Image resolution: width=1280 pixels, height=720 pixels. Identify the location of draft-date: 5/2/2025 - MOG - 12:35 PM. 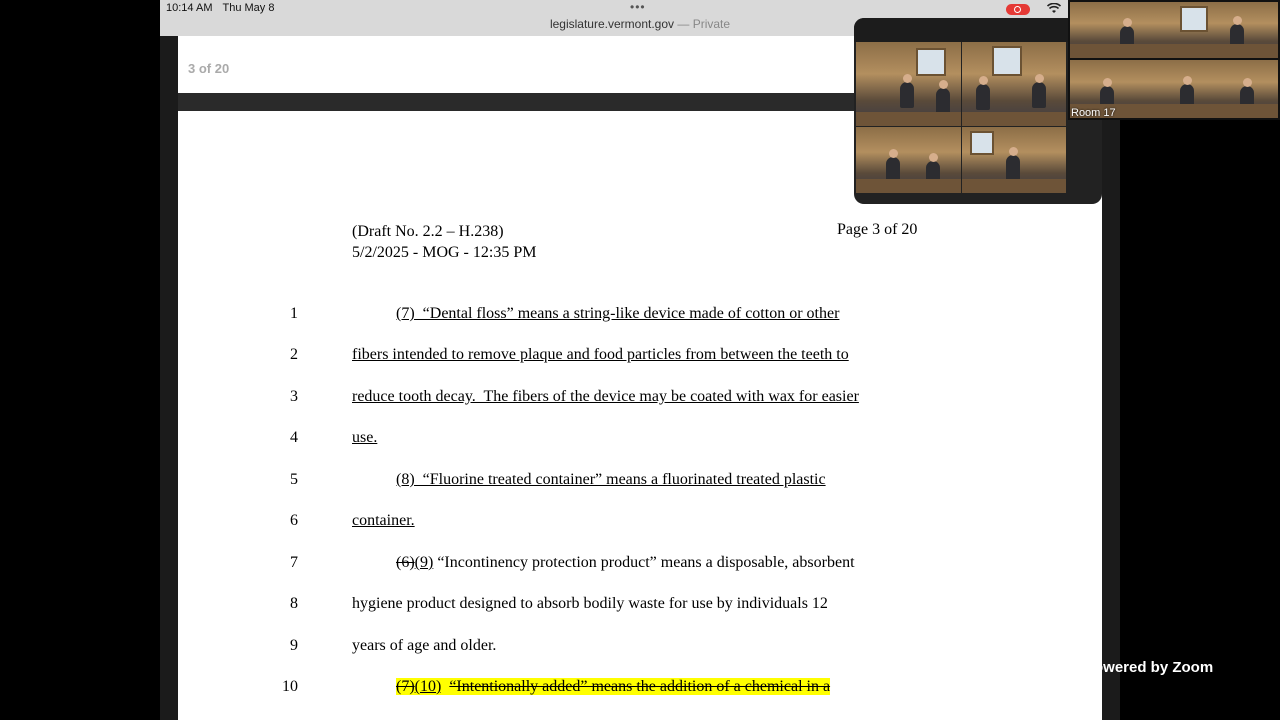
(444, 252).